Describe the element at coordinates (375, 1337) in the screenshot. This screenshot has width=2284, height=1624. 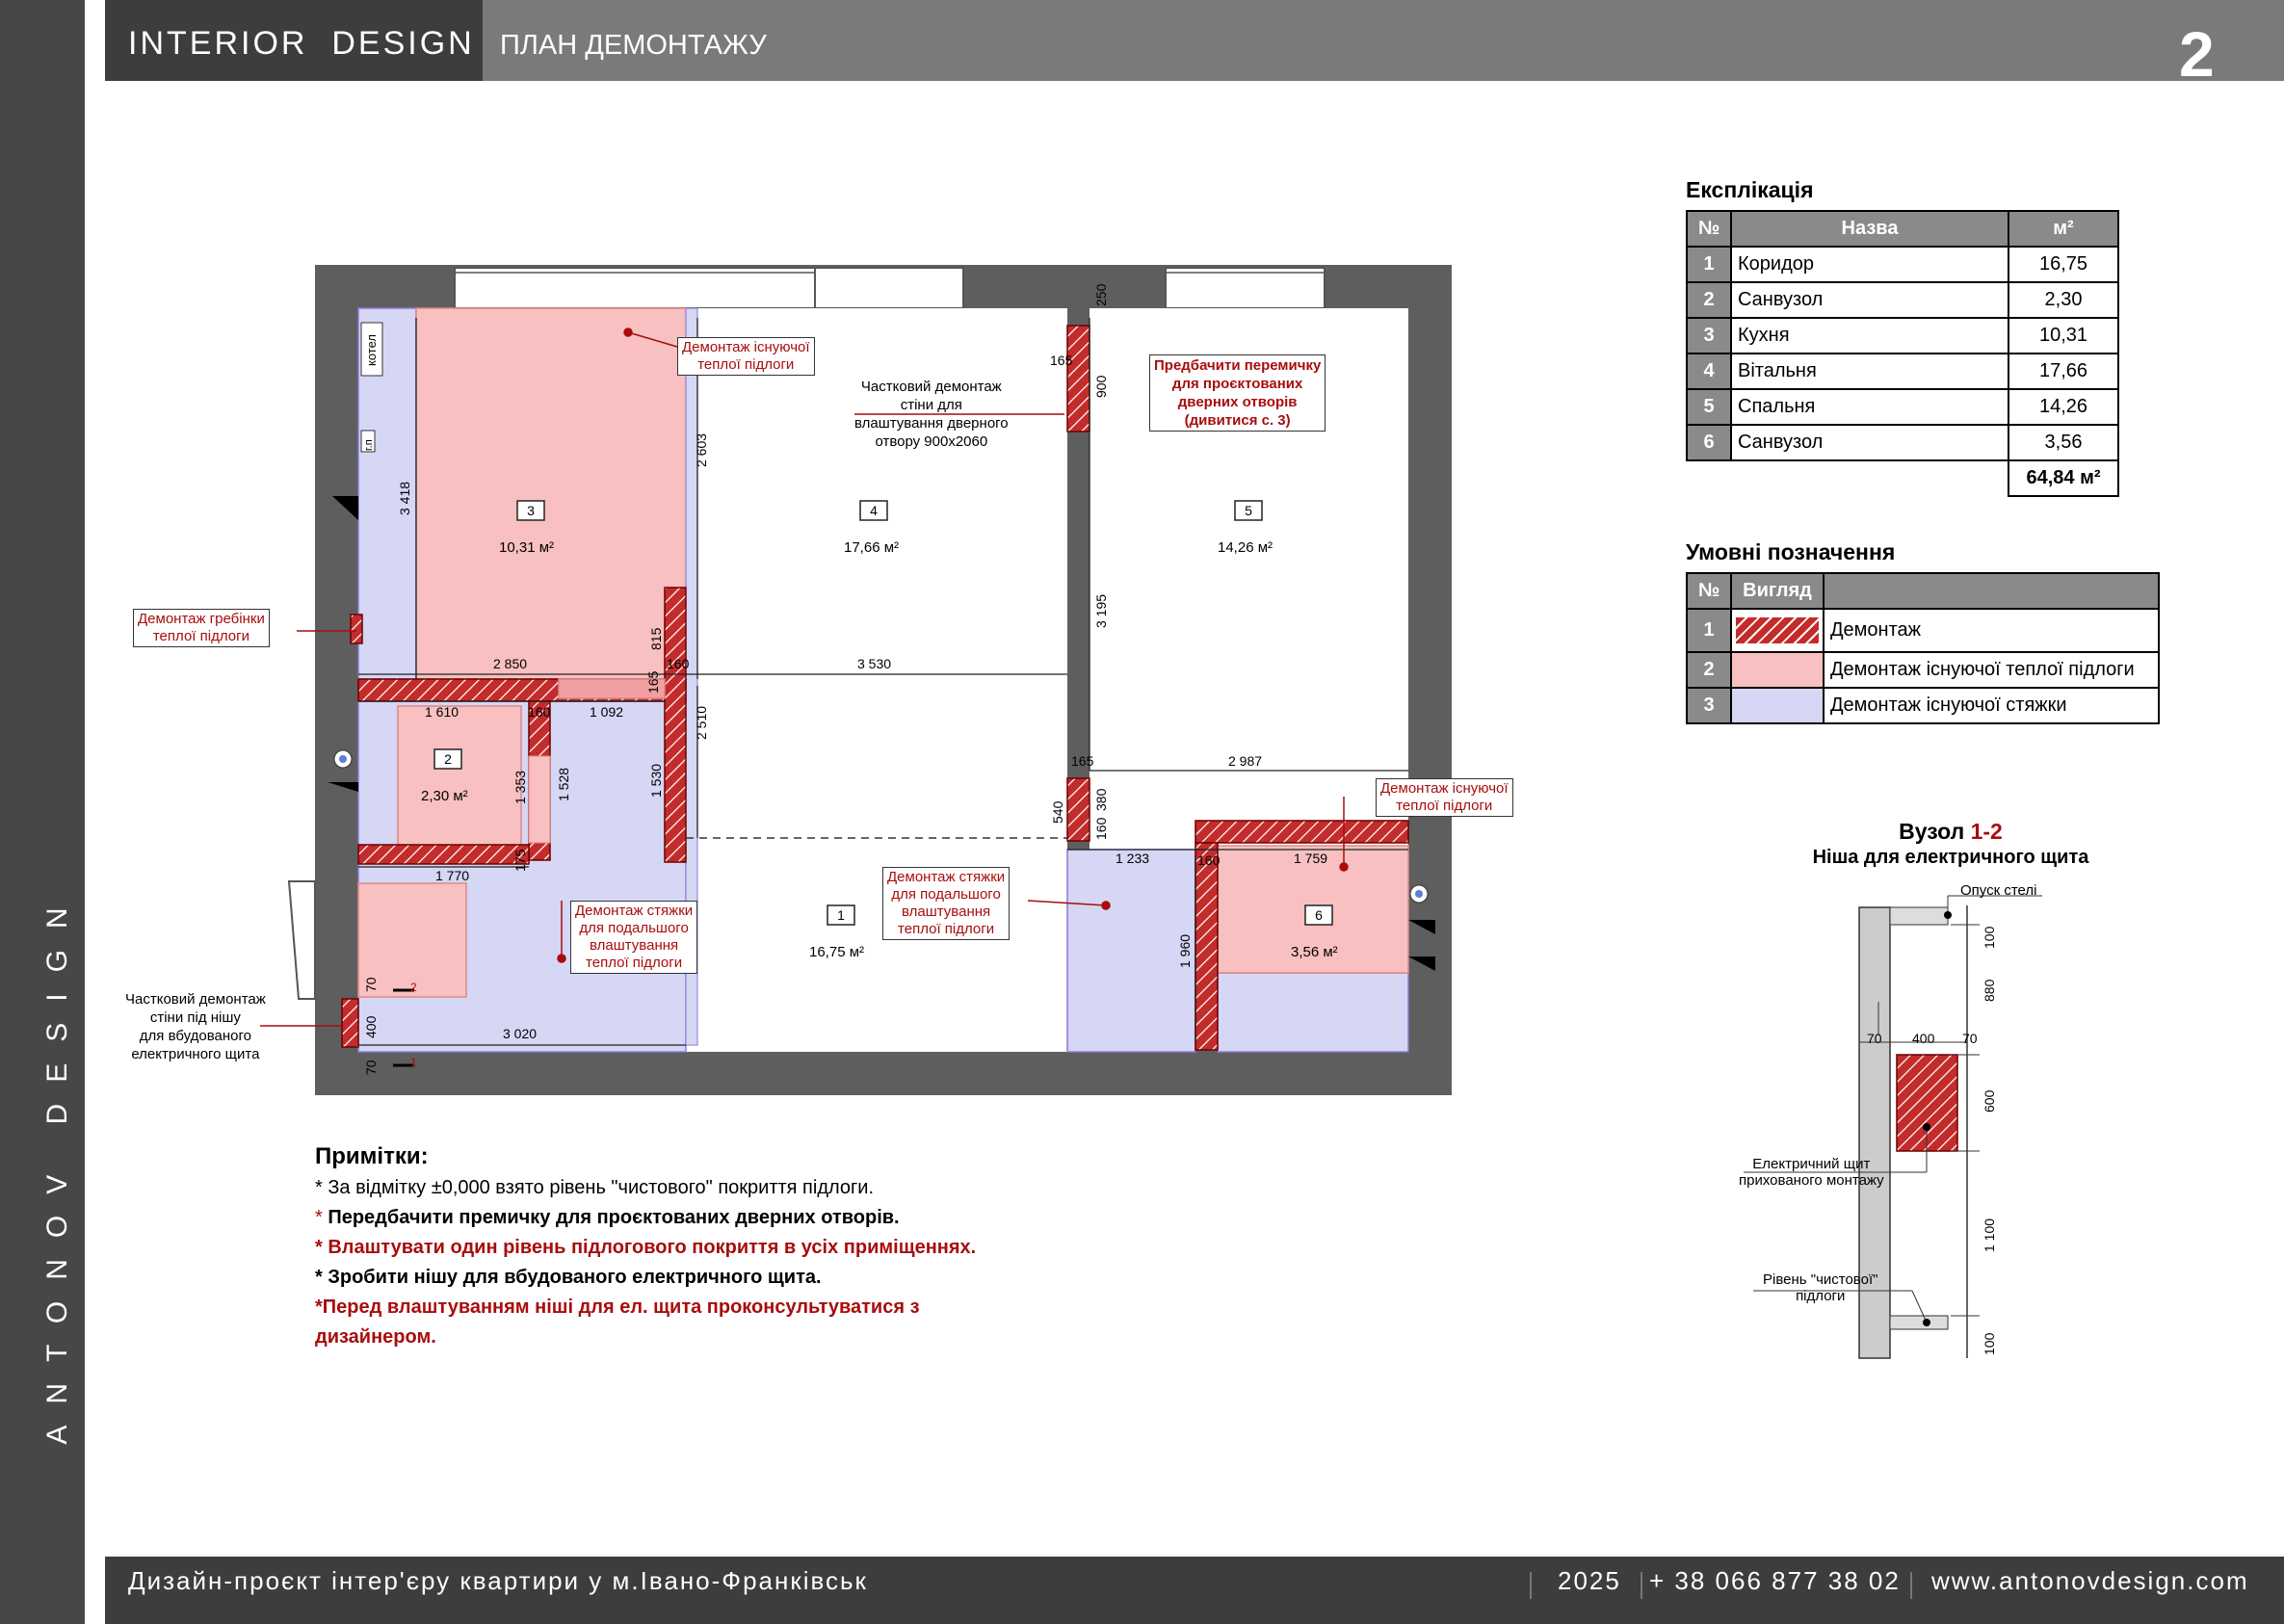
I see `note-6: дизайнером.` at that location.